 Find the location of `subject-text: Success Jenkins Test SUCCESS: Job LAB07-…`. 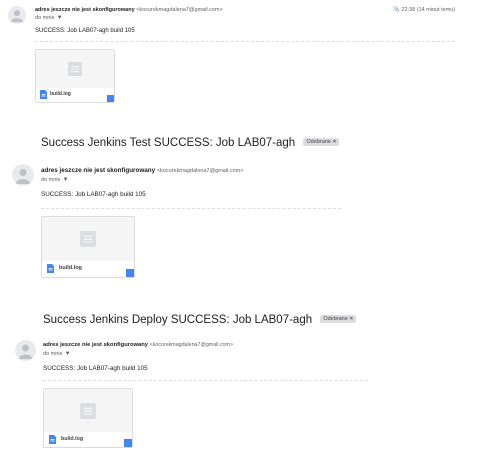

subject-text: Success Jenkins Test SUCCESS: Job LAB07-… is located at coordinates (168, 143).